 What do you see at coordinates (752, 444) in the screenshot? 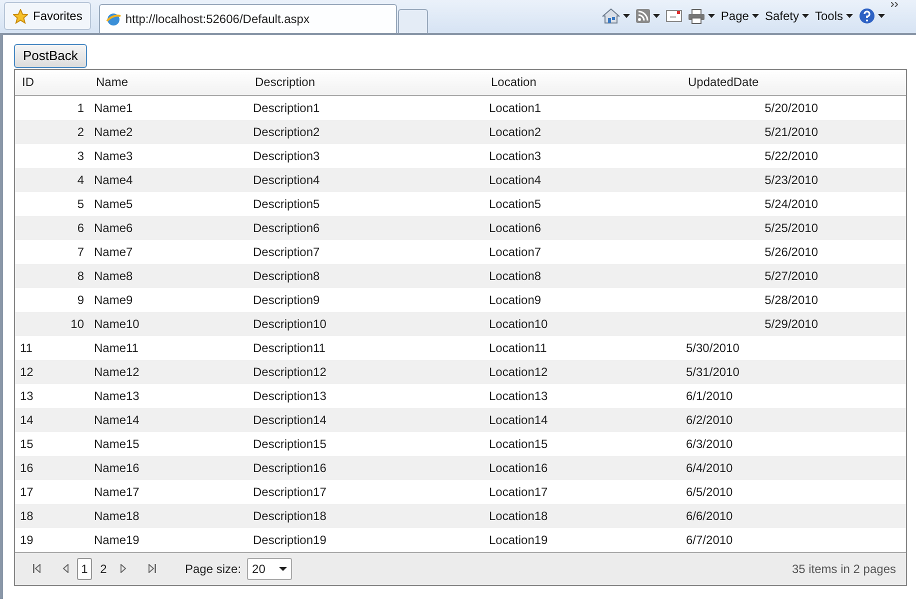
I see `table-cell: 6/3/2010` at bounding box center [752, 444].